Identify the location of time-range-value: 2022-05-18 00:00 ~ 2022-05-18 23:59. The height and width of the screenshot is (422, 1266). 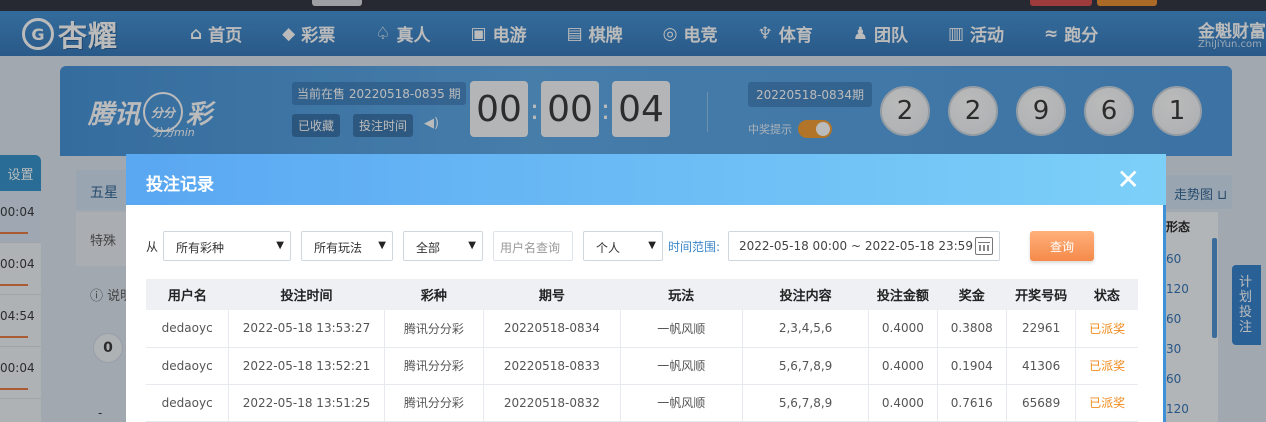
(856, 246).